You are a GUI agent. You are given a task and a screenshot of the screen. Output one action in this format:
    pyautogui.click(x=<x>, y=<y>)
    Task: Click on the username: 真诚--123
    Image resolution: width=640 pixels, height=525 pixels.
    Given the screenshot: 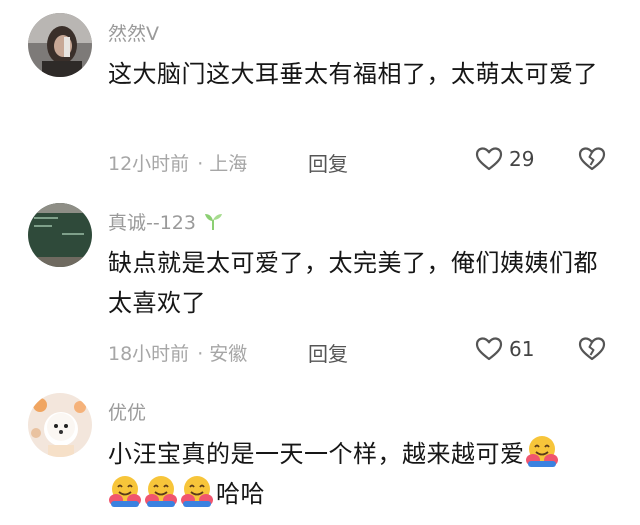 What is the action you would take?
    pyautogui.click(x=166, y=221)
    